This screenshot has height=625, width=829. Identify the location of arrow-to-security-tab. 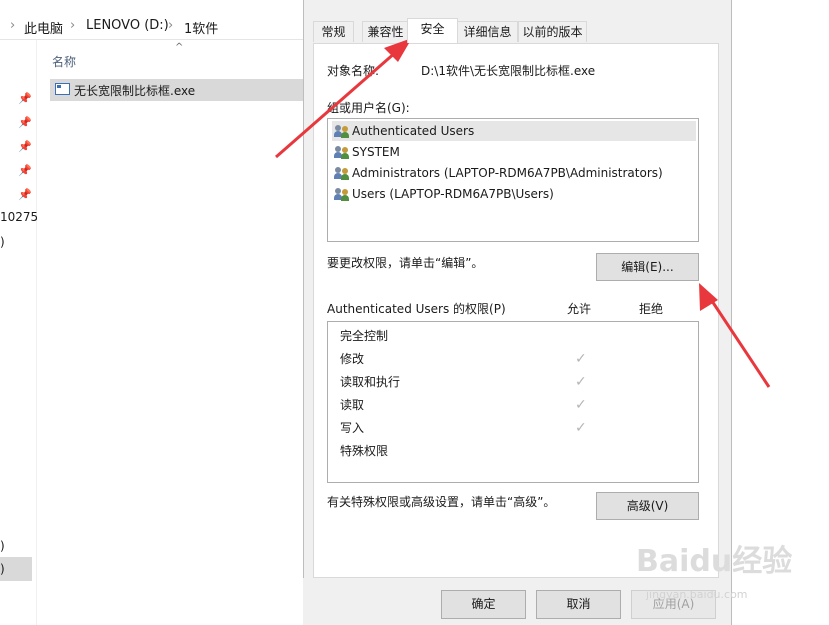
(343, 98).